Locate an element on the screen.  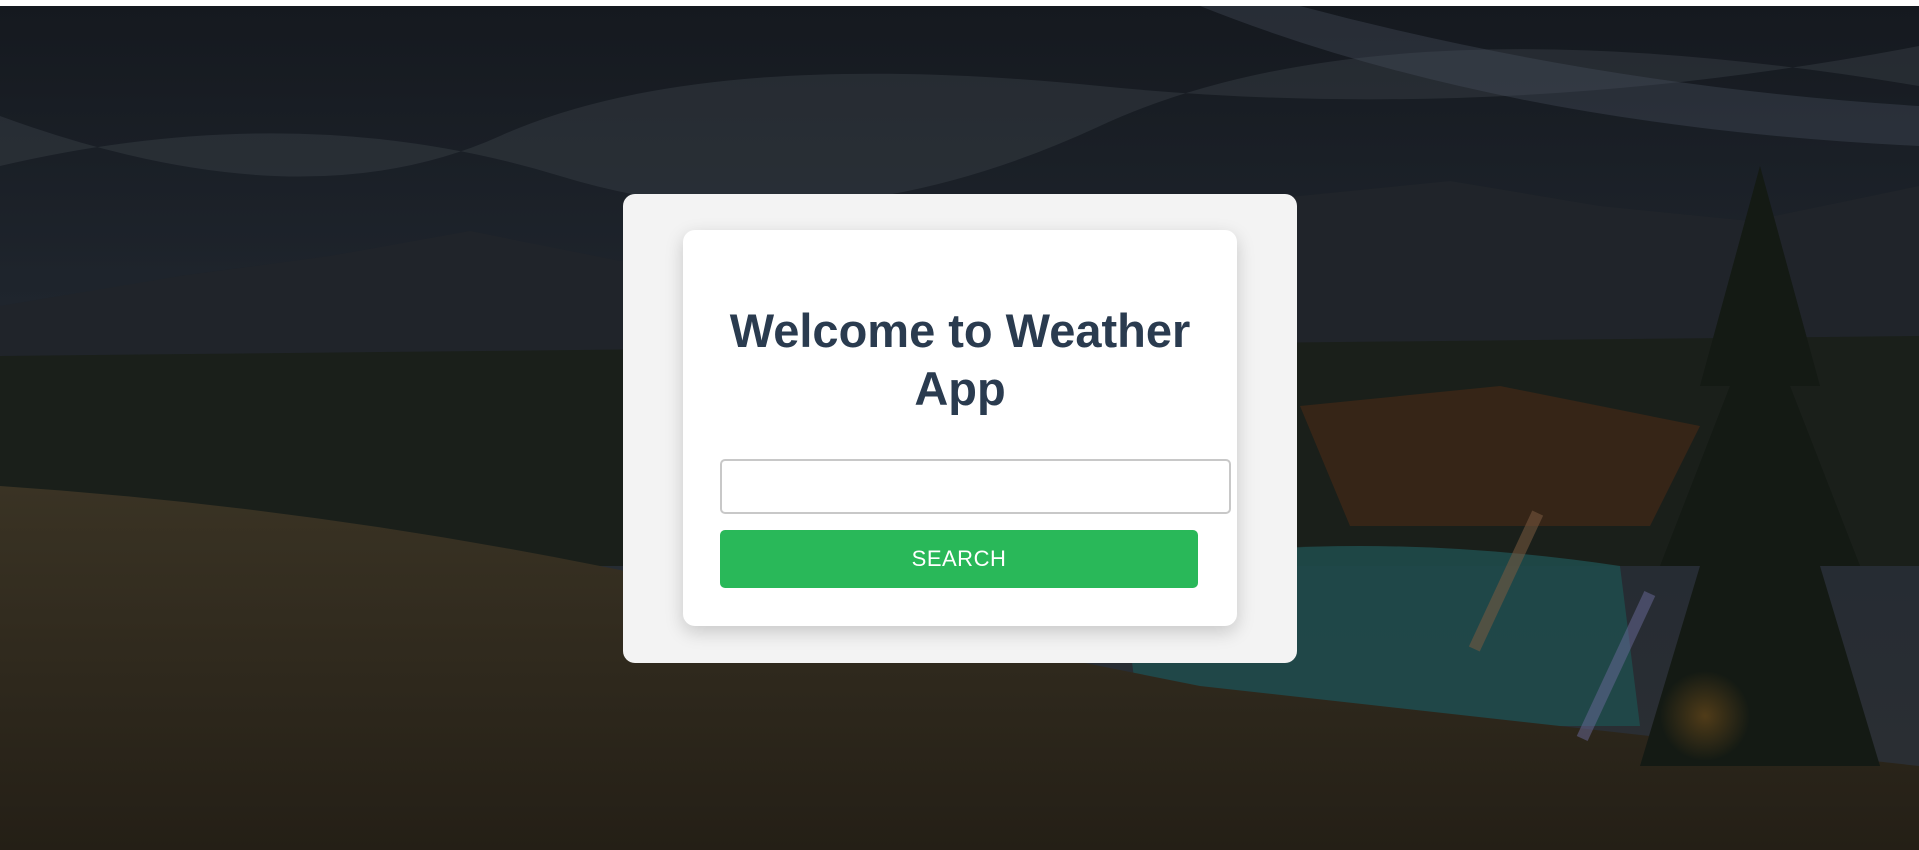
search-input is located at coordinates (975, 486).